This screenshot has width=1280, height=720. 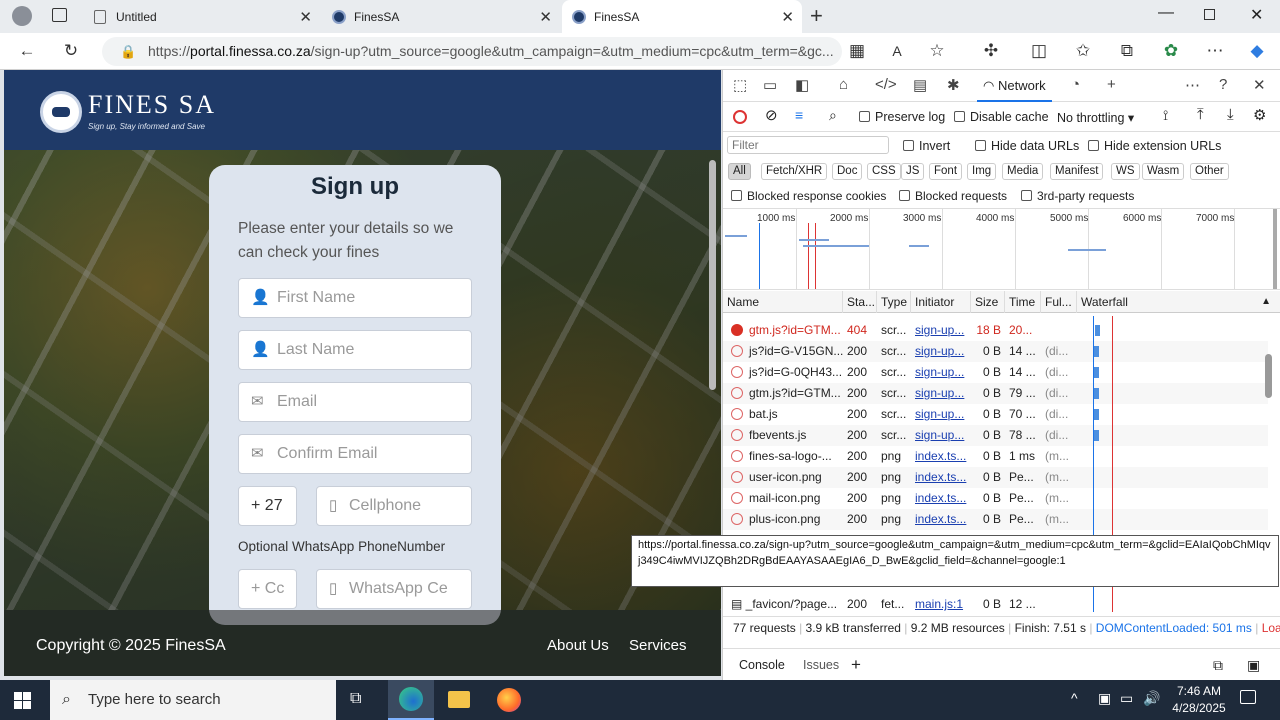 What do you see at coordinates (821, 665) in the screenshot?
I see `drawer-tab-issues: Issues` at bounding box center [821, 665].